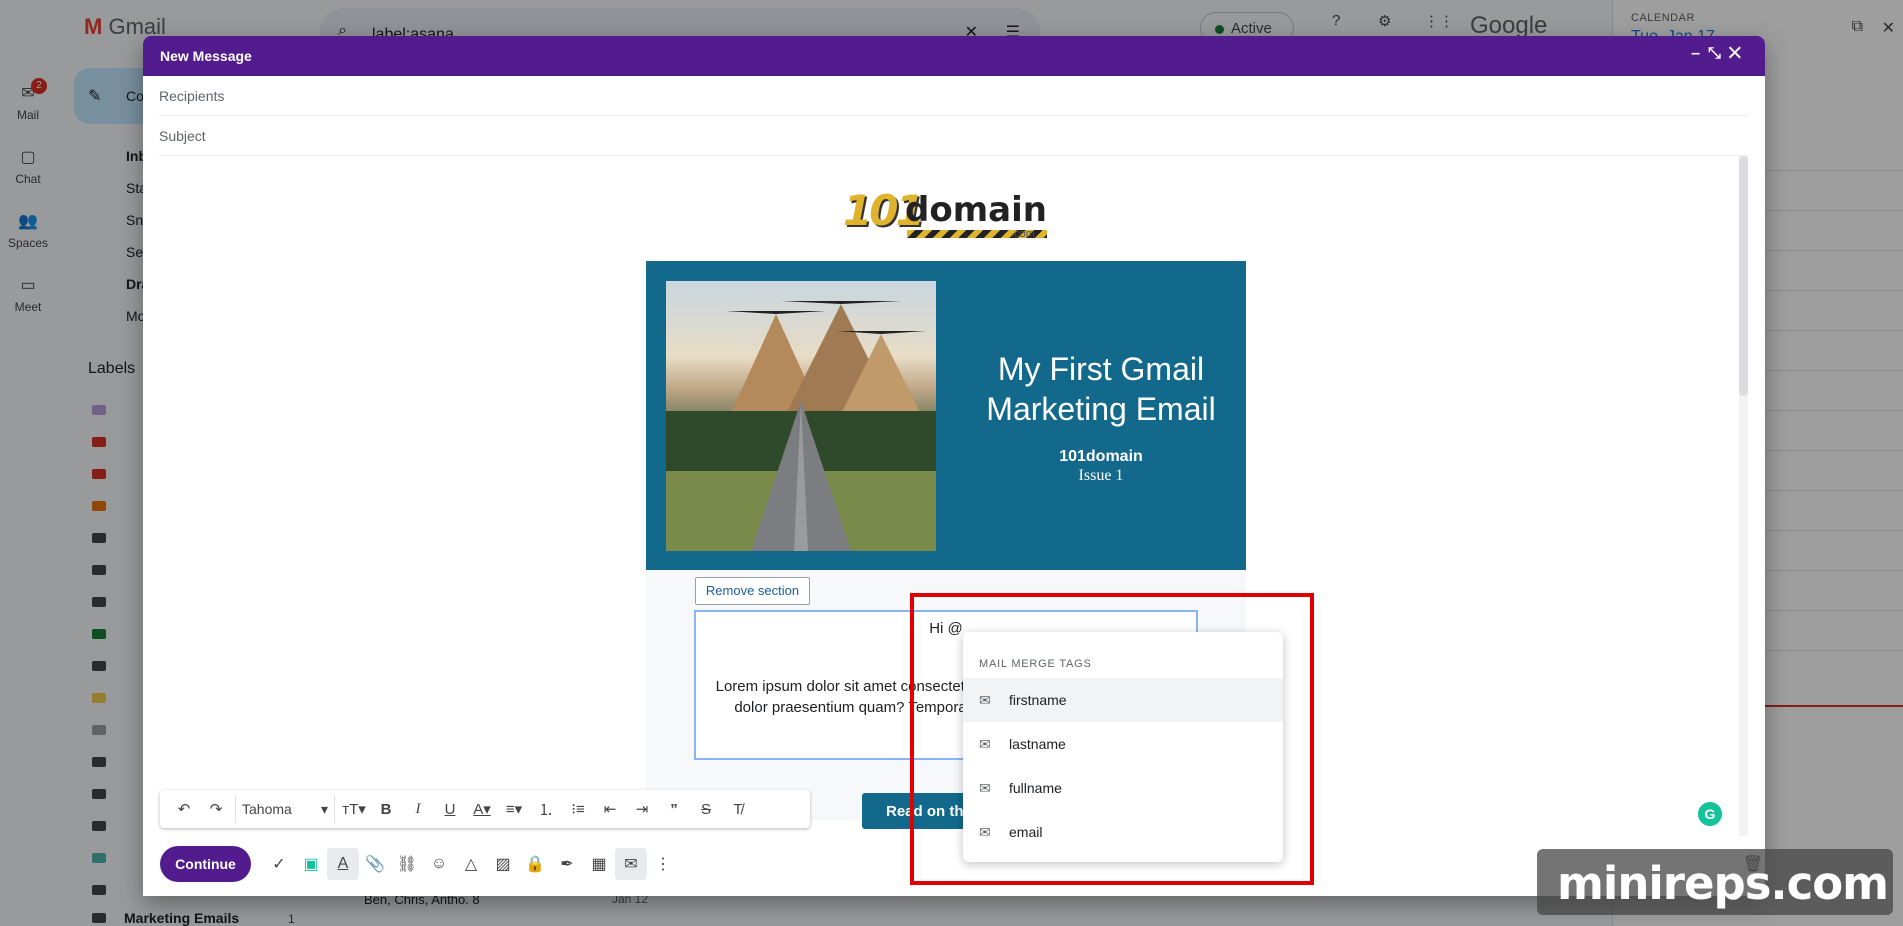 This screenshot has height=926, width=1903. What do you see at coordinates (206, 56) in the screenshot?
I see `compose-title: New Message` at bounding box center [206, 56].